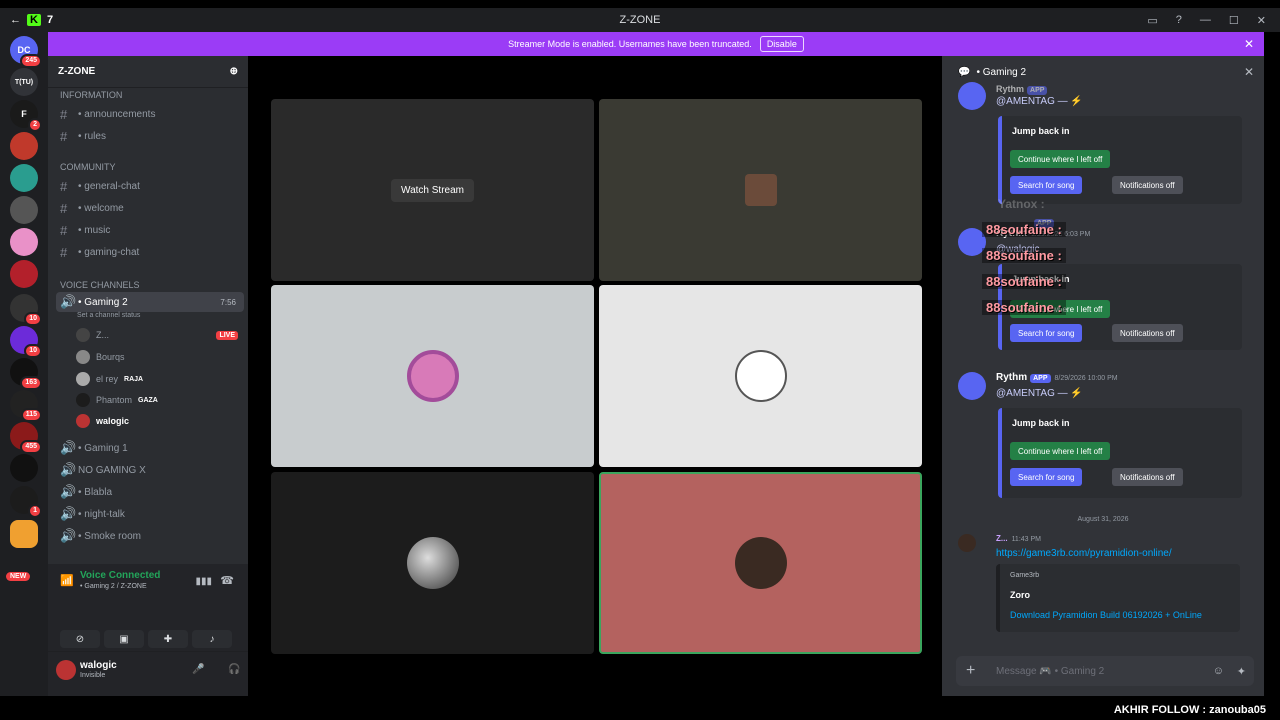 The width and height of the screenshot is (1280, 720). What do you see at coordinates (970, 671) in the screenshot?
I see `plus-icon: +` at bounding box center [970, 671].